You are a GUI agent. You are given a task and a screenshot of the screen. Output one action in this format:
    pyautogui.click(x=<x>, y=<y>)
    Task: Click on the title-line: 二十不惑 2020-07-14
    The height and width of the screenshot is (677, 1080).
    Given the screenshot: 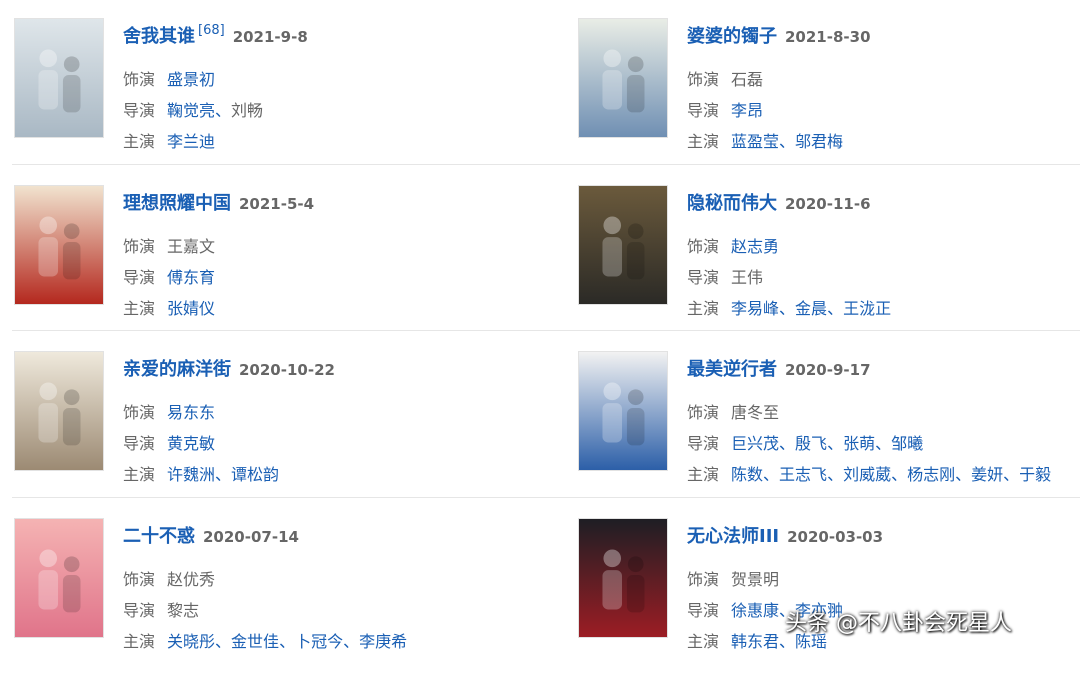 What is the action you would take?
    pyautogui.click(x=211, y=536)
    